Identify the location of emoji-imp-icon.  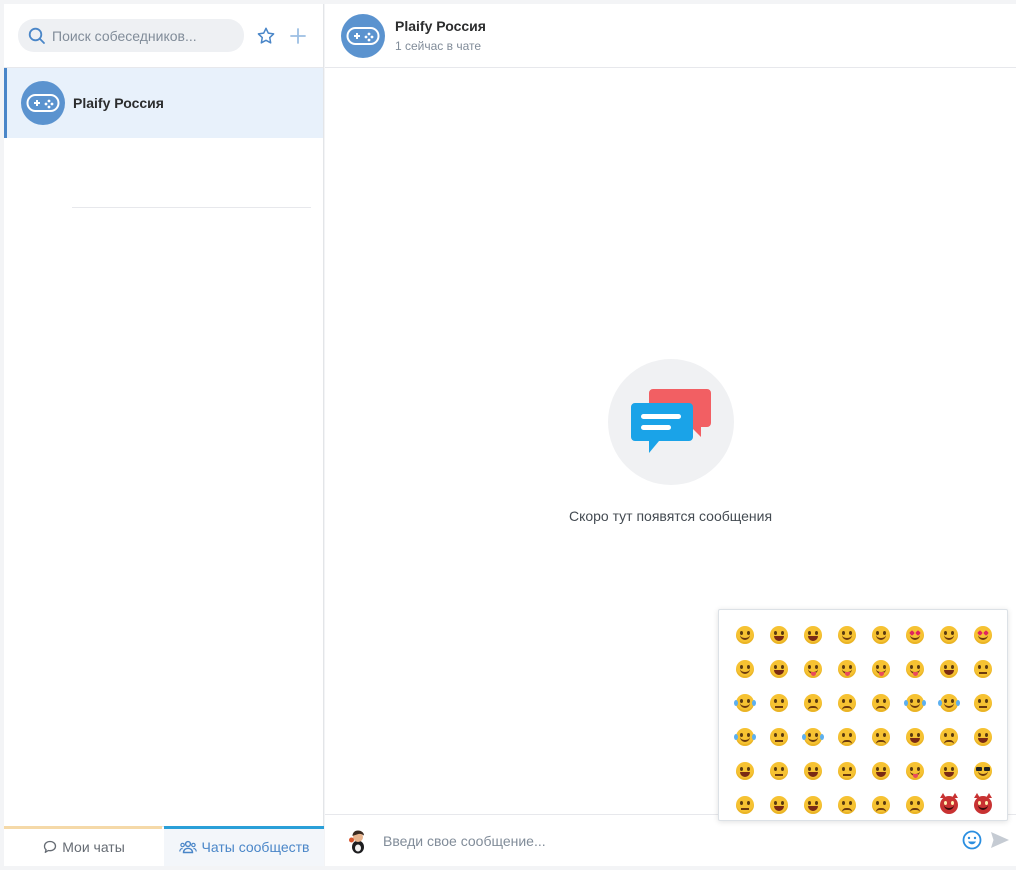
(949, 805).